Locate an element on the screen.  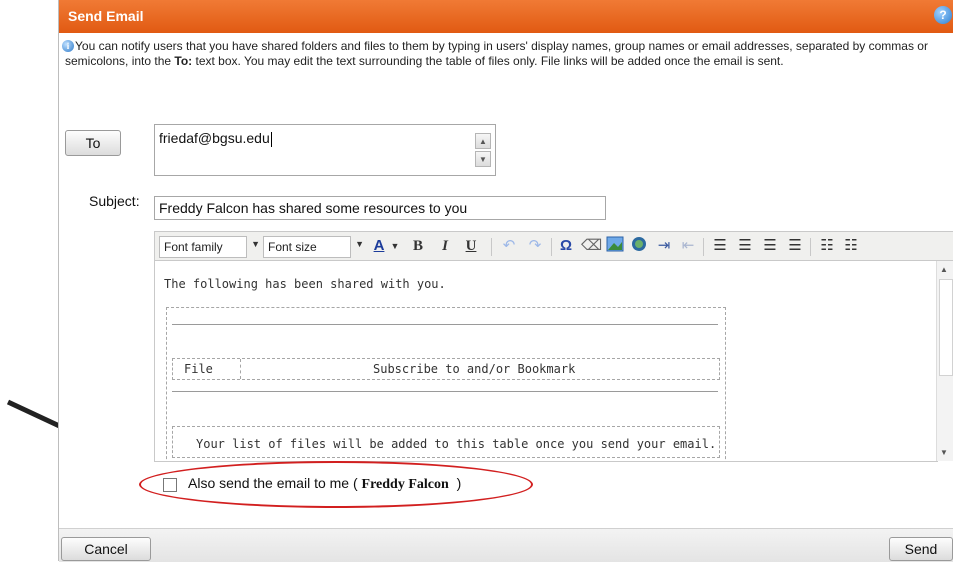
column-divider is located at coordinates (241, 369).